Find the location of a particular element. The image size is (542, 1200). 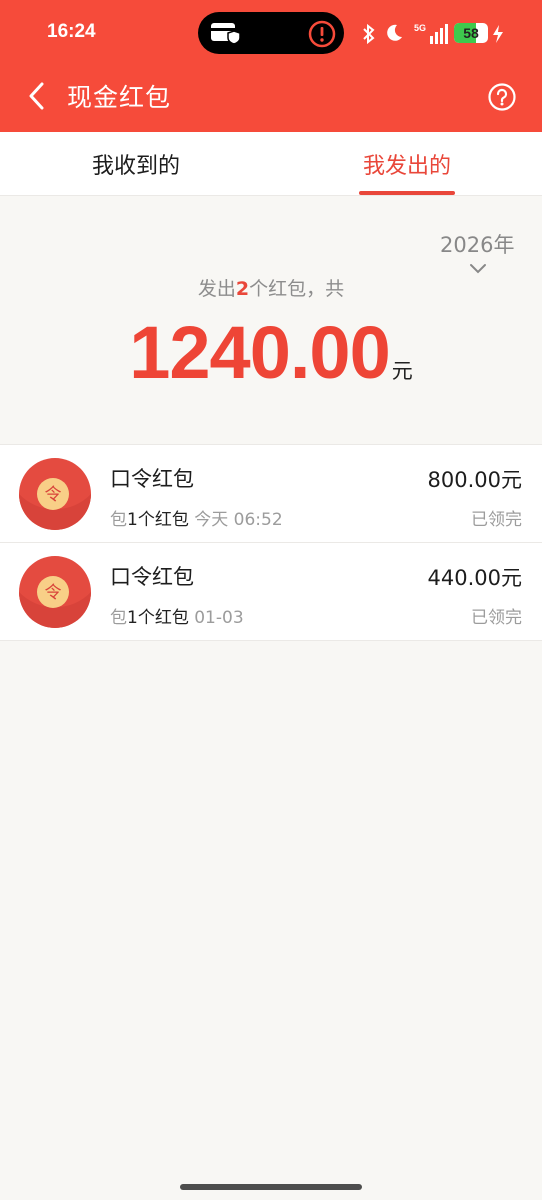

item-subtitle: 包1个红包 01-03 is located at coordinates (177, 618).